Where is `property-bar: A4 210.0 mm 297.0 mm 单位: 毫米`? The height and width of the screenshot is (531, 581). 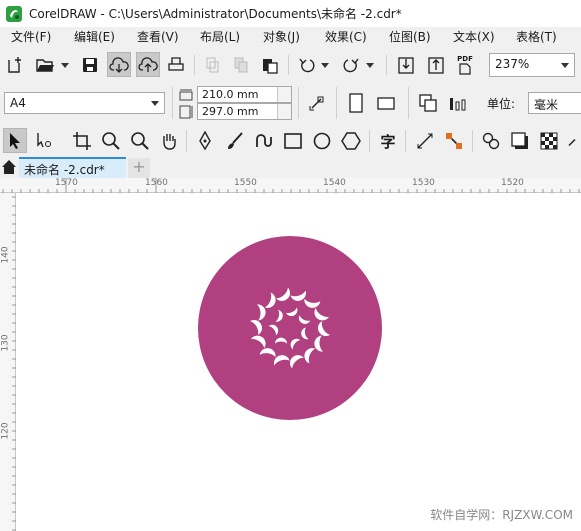
property-bar: A4 210.0 mm 297.0 mm 单位: 毫米 is located at coordinates (290, 103).